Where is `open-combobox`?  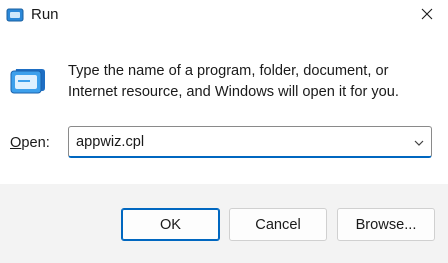
open-combobox is located at coordinates (250, 142).